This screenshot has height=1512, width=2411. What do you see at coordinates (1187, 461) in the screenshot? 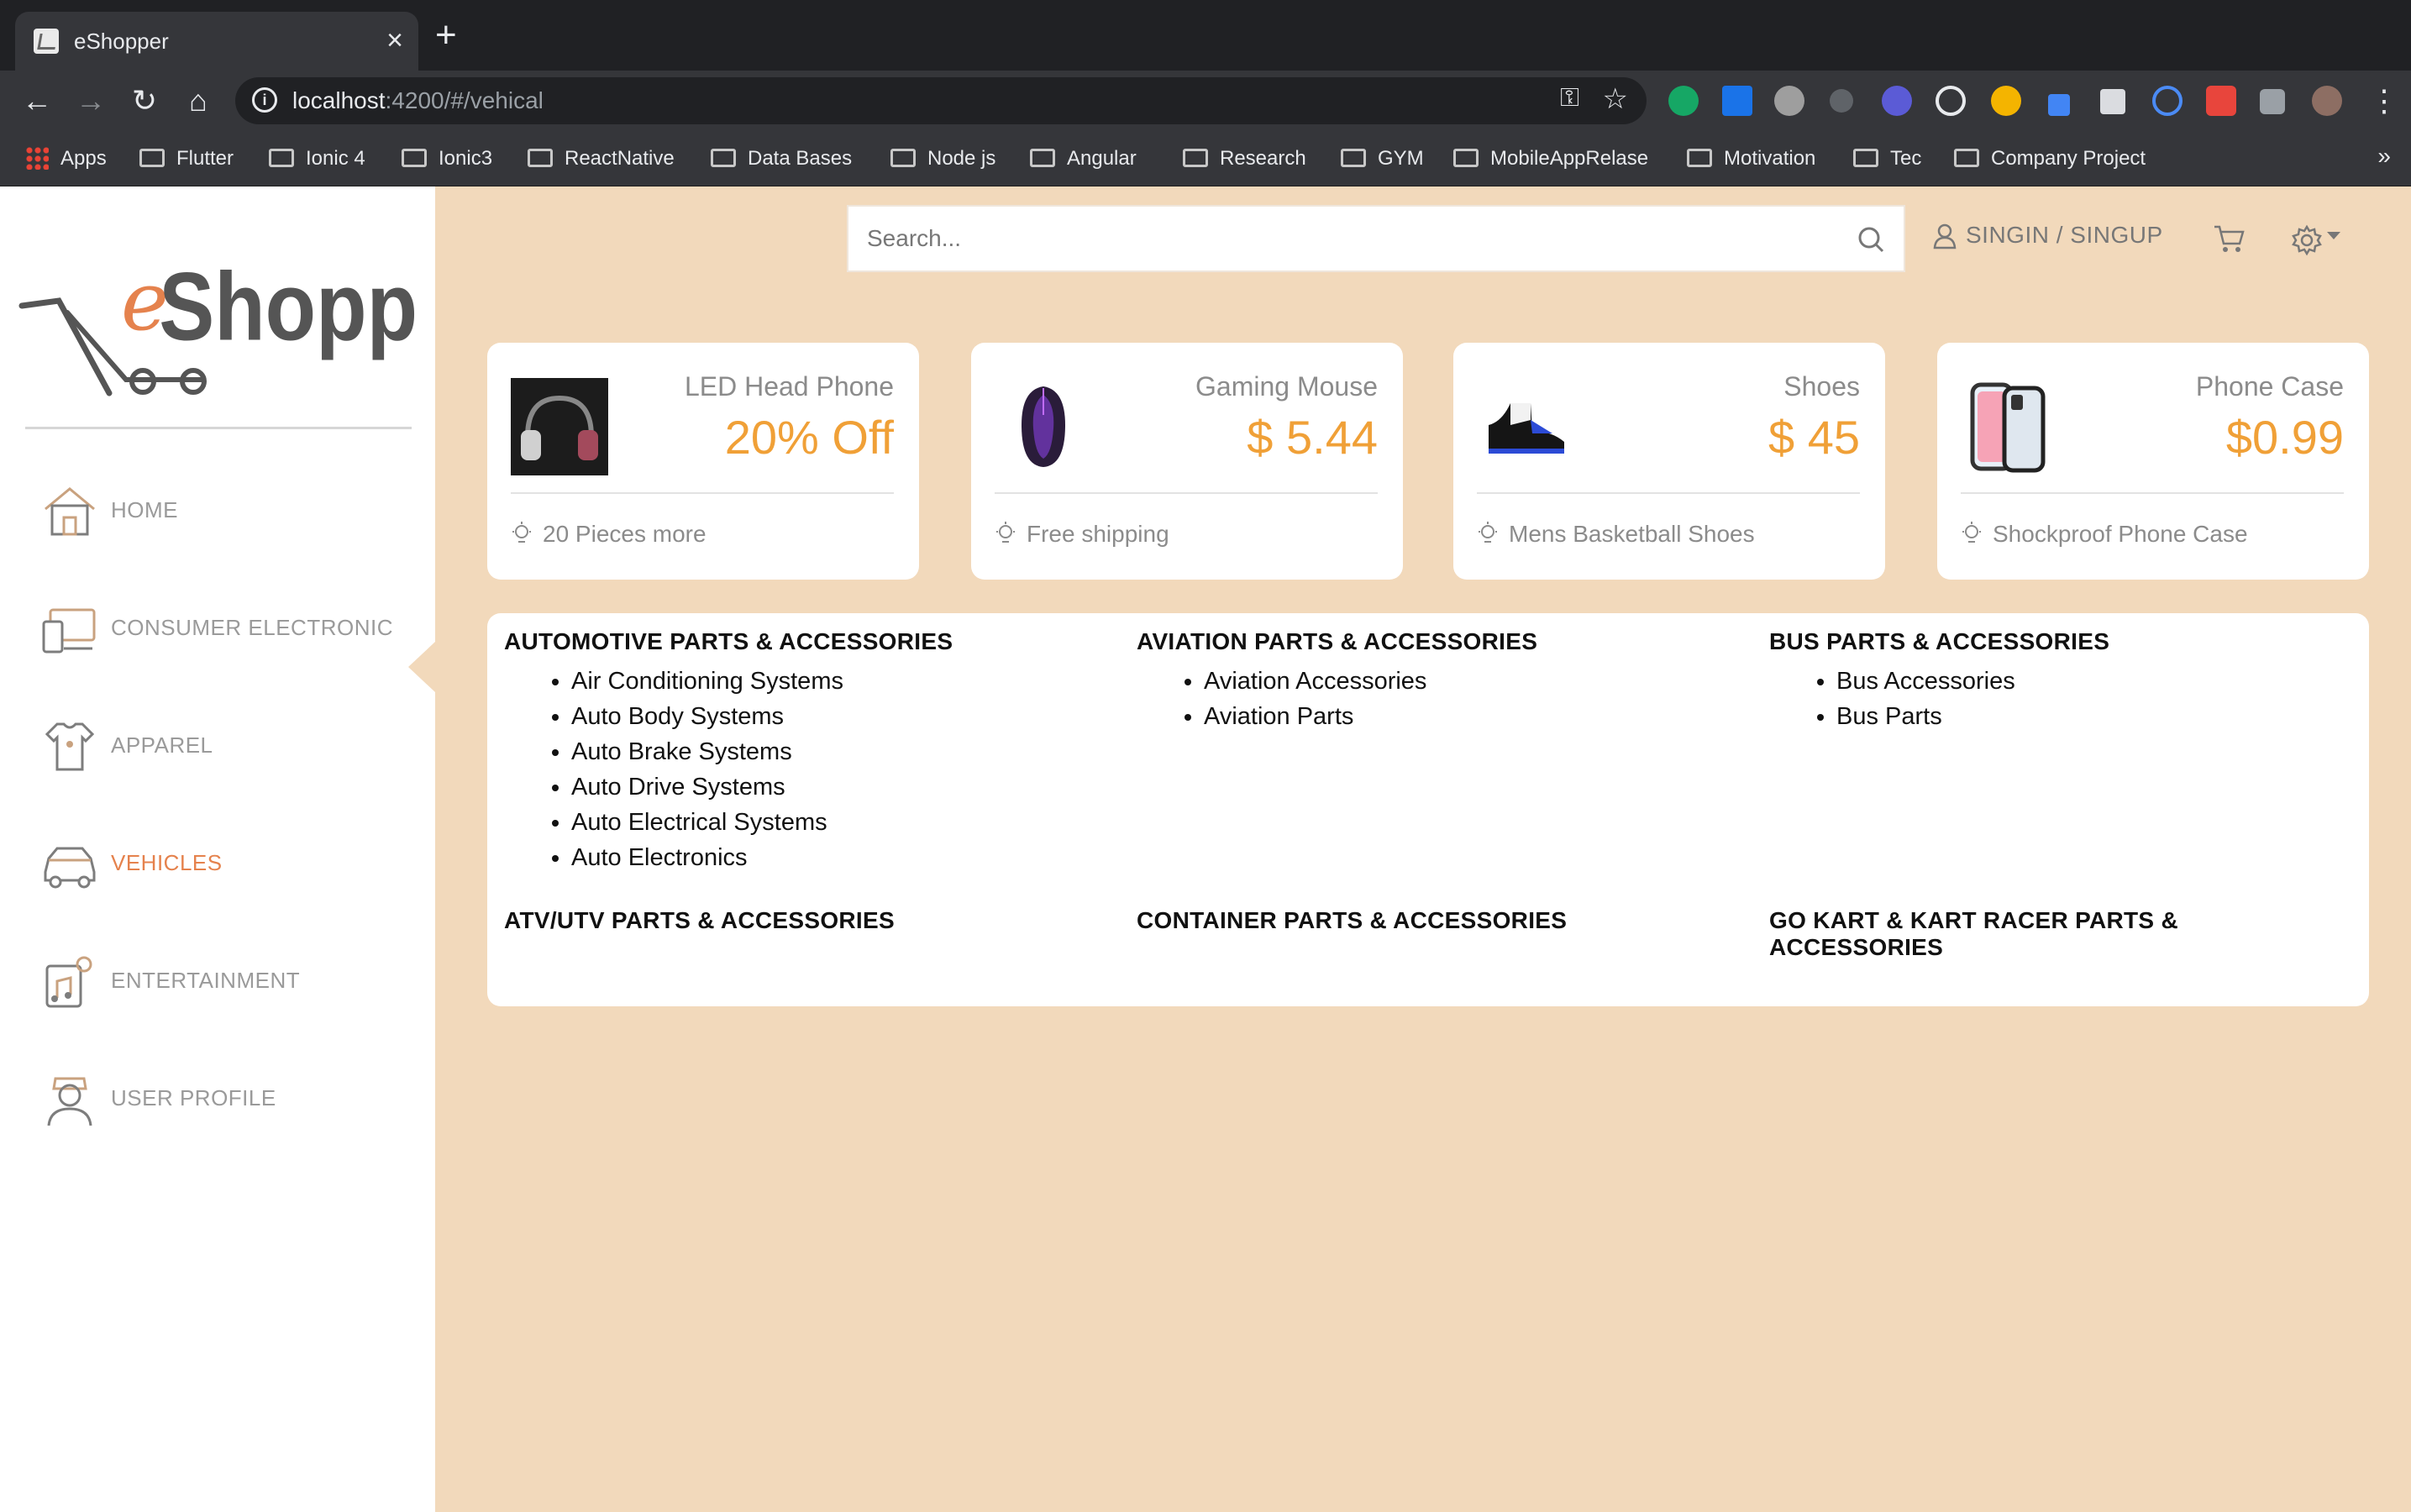
I see `deal-card: Gaming Mouse $ 5.44 Free shipping` at bounding box center [1187, 461].